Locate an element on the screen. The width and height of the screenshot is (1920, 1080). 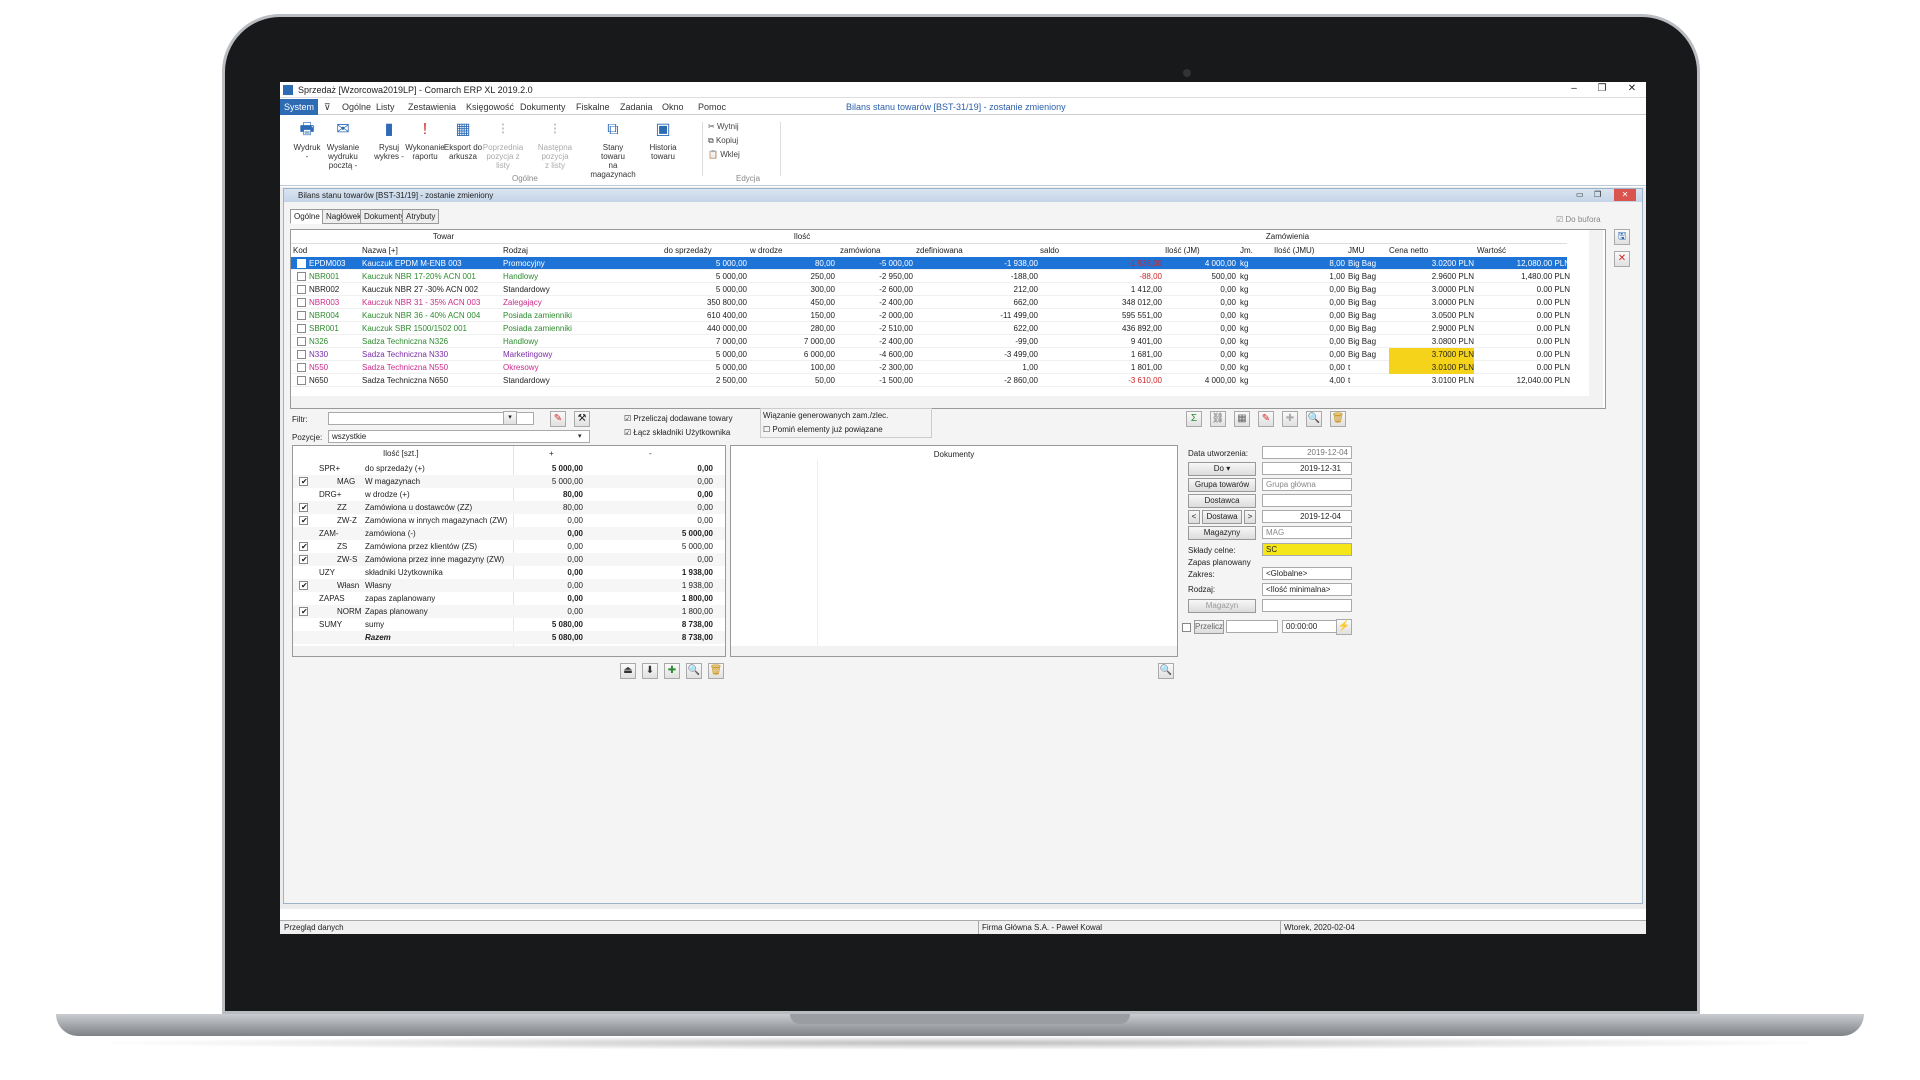
ribbon-button-5: ⁝ Poprzednia pozycja z listy is located at coordinates (503, 145).